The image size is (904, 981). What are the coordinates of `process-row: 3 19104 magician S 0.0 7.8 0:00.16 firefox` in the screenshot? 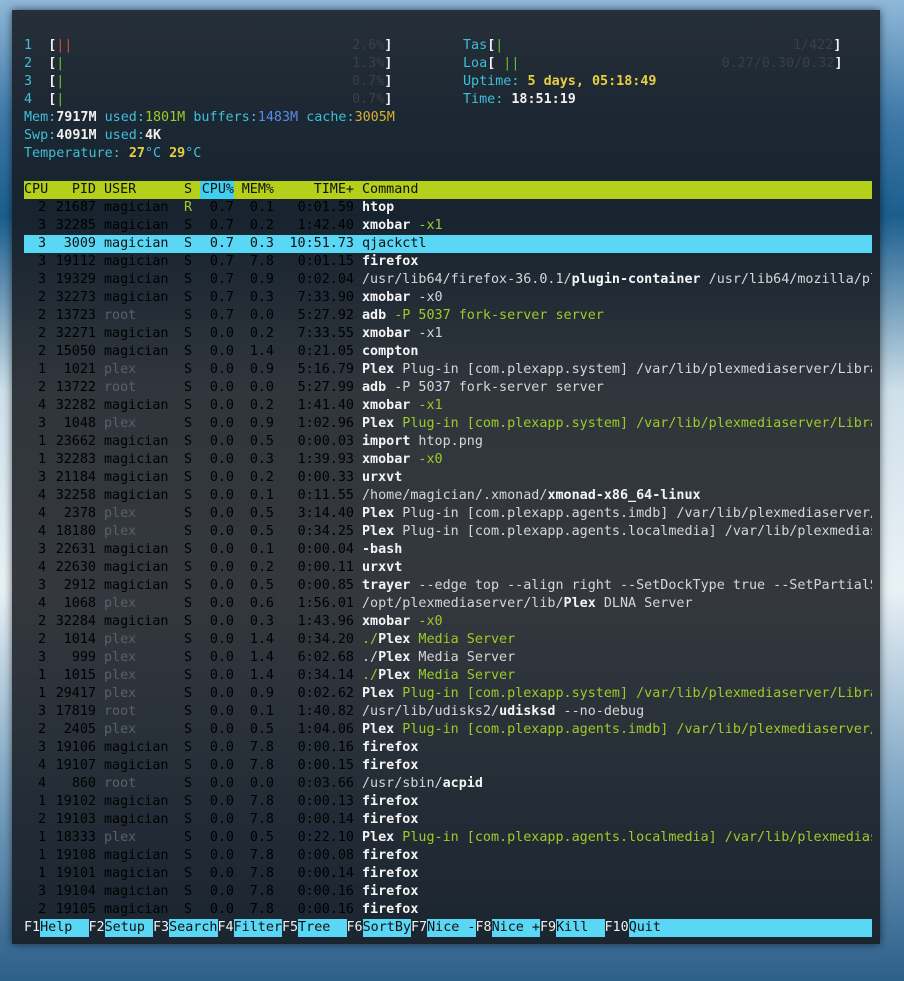 It's located at (448, 892).